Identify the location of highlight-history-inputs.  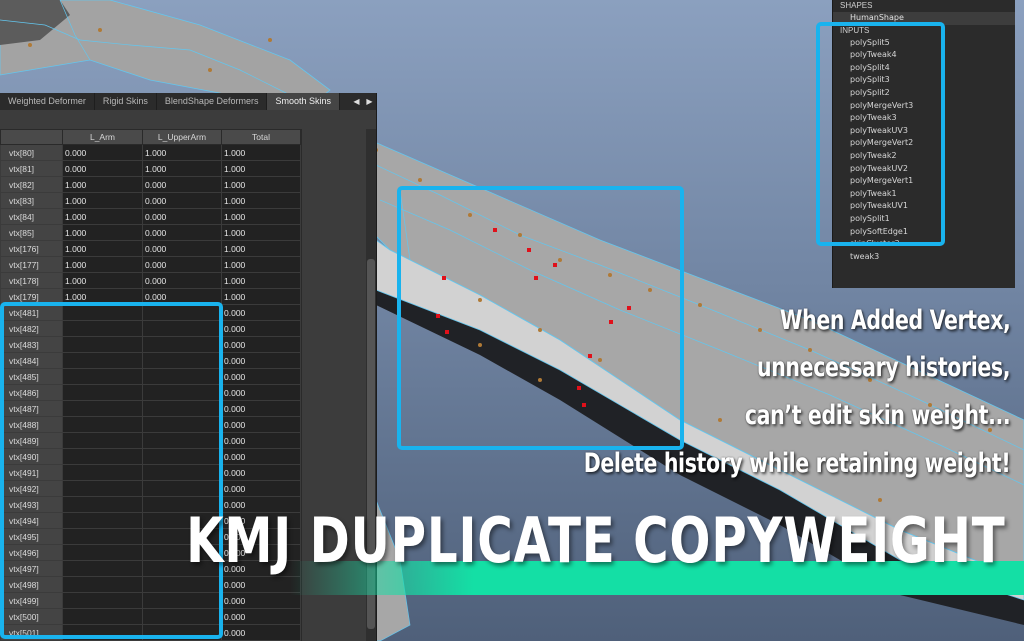
(880, 134).